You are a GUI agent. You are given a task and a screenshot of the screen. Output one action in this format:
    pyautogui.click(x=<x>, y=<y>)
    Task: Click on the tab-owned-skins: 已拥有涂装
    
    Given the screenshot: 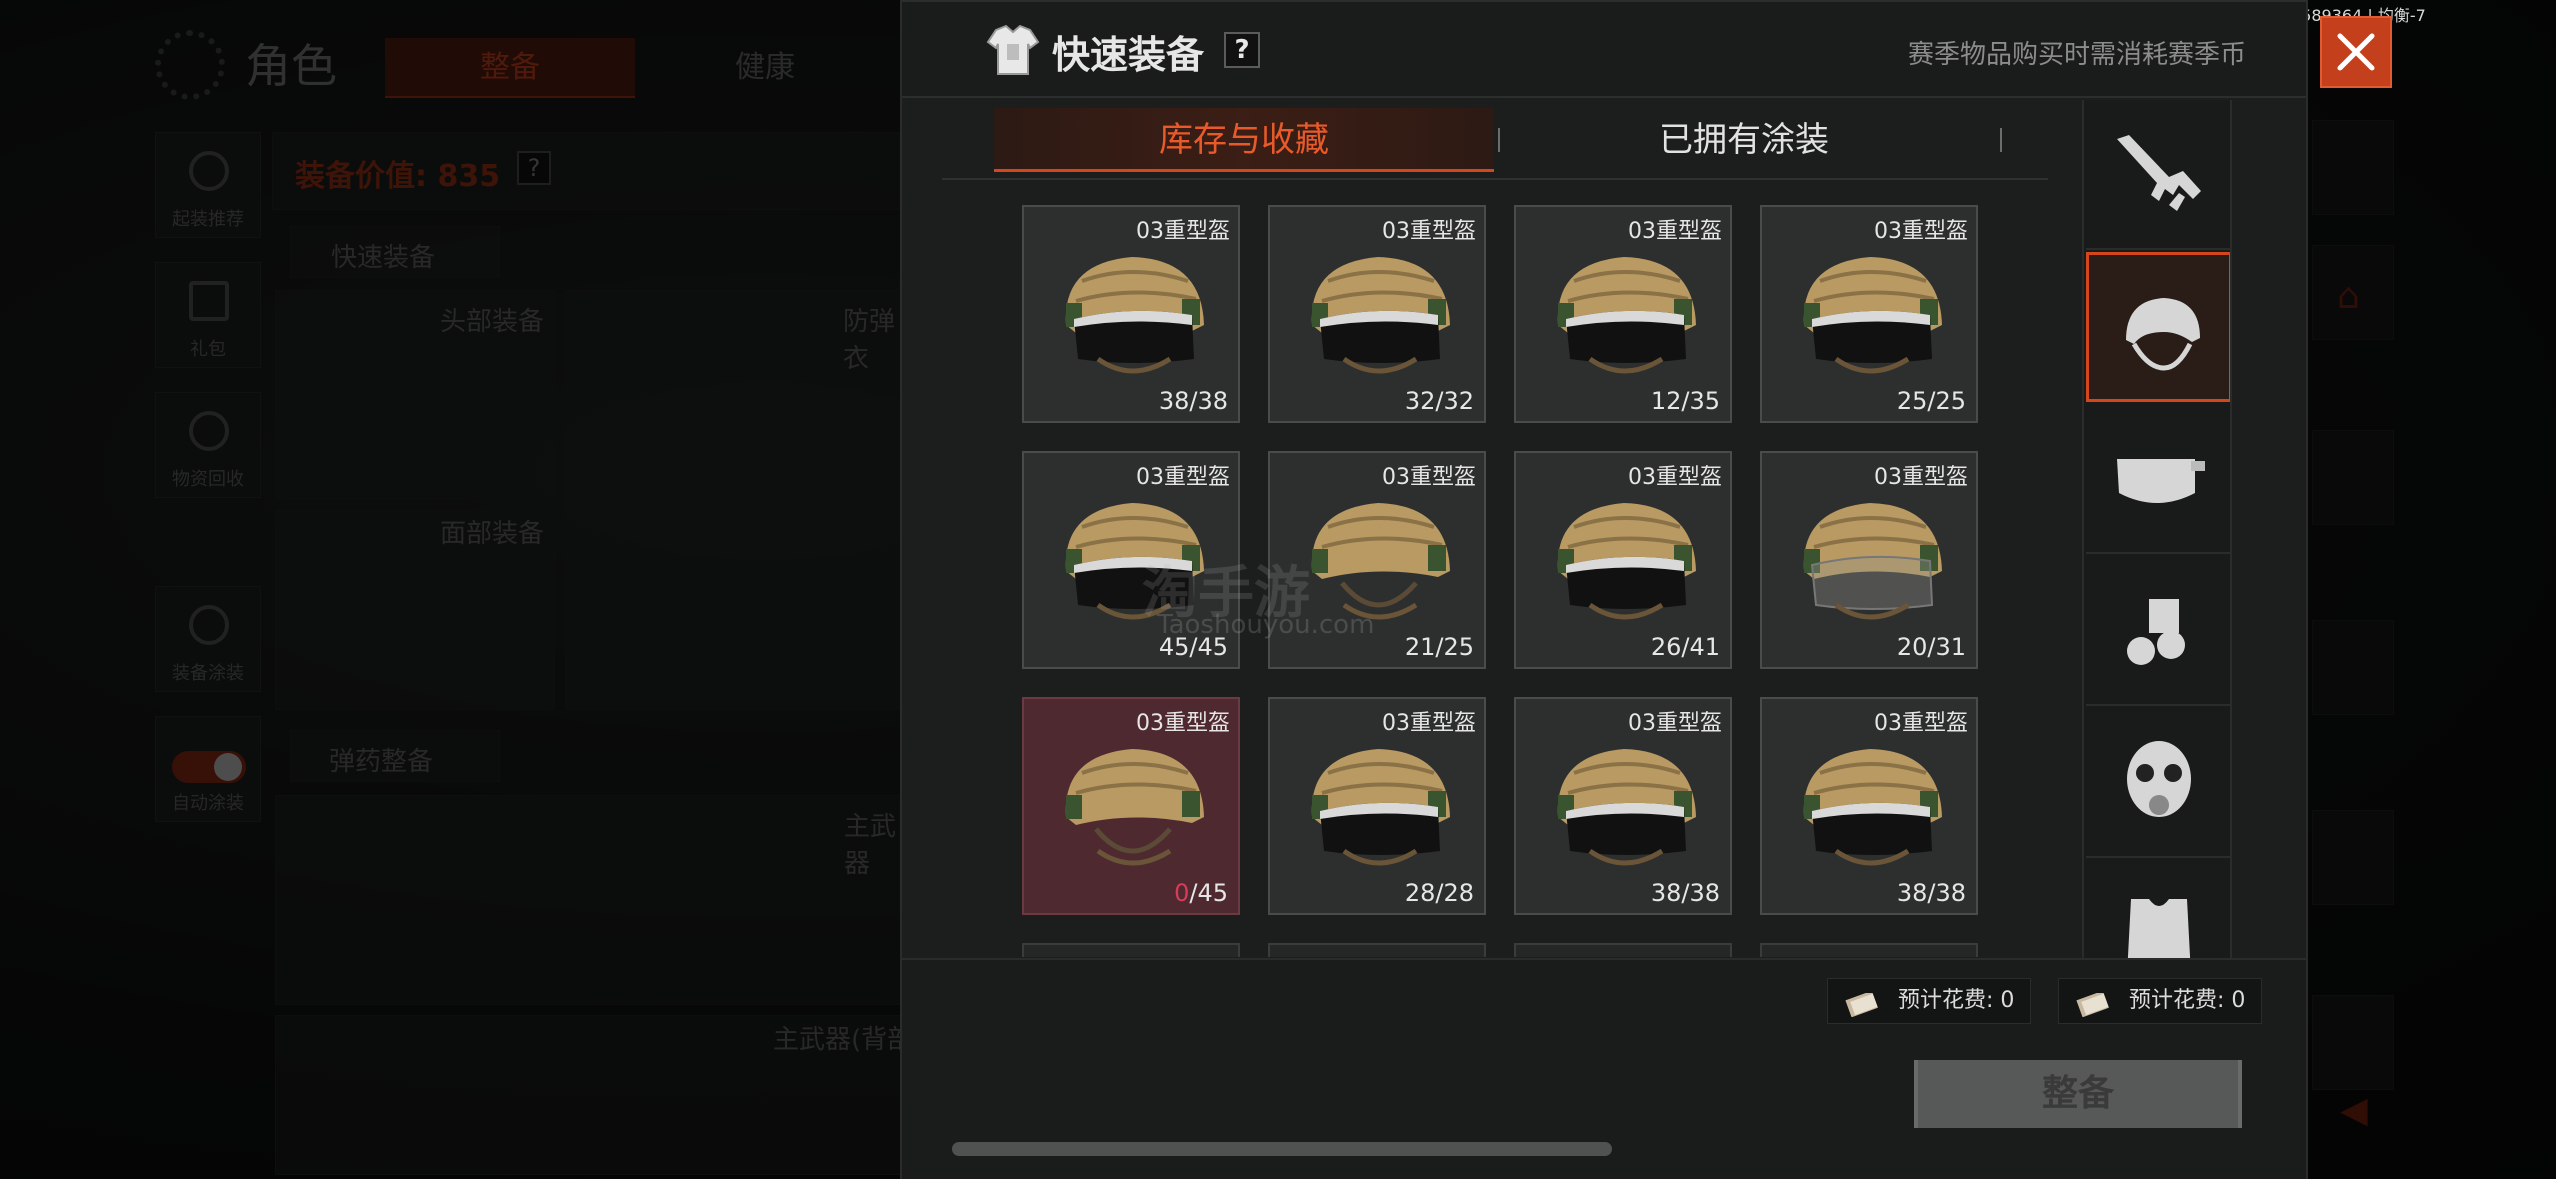 What is the action you would take?
    pyautogui.click(x=1744, y=140)
    